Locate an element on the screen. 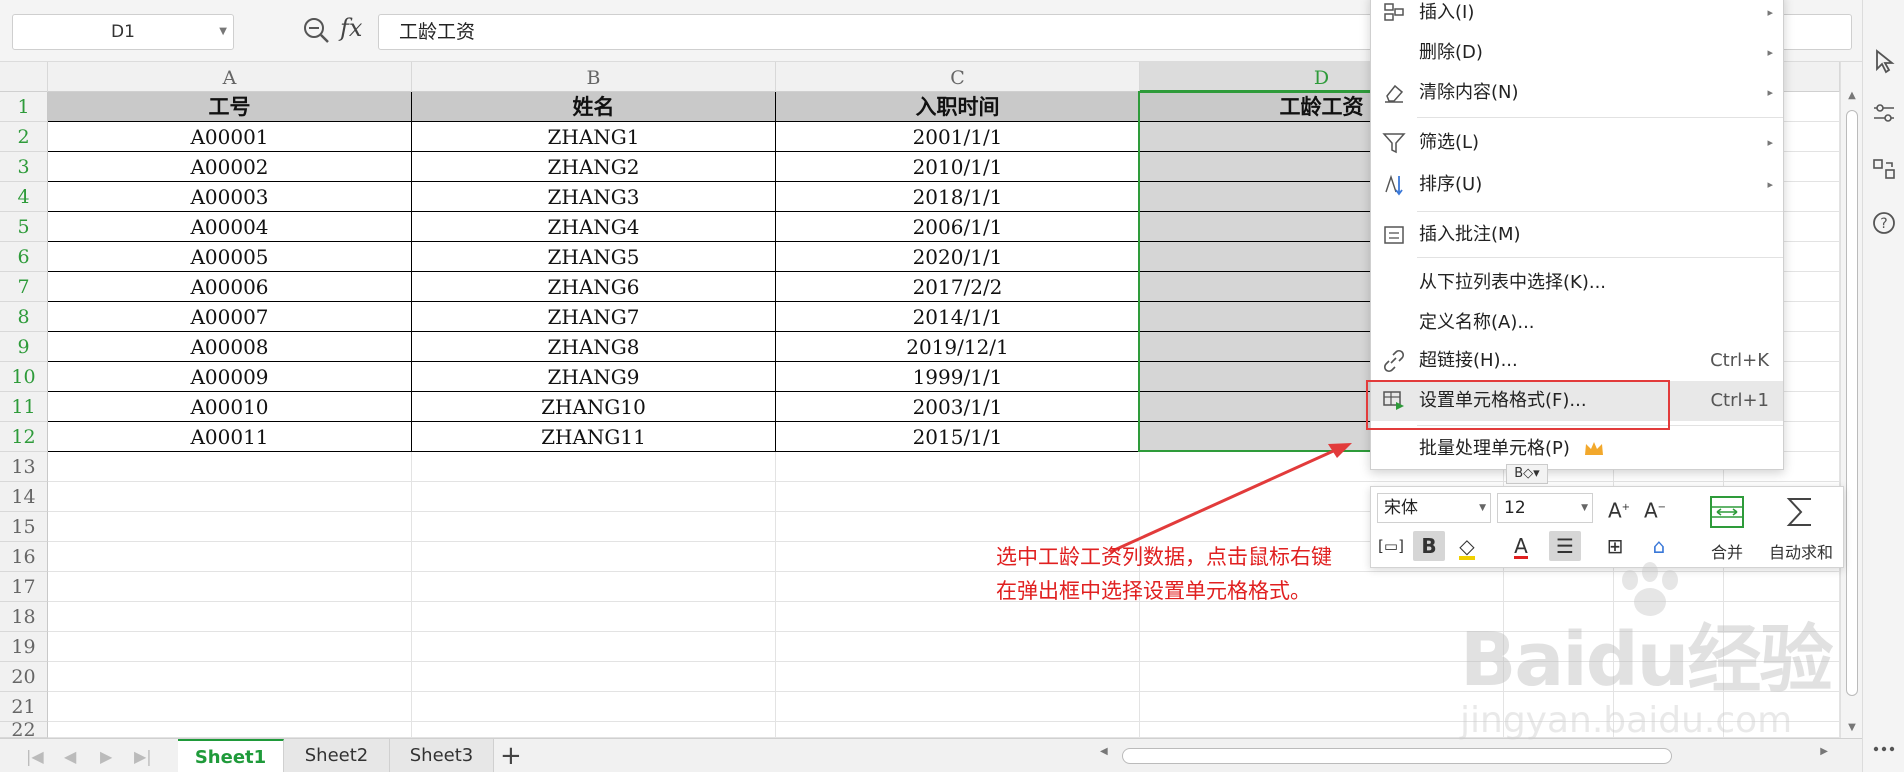  table-cell: A00006 is located at coordinates (230, 287).